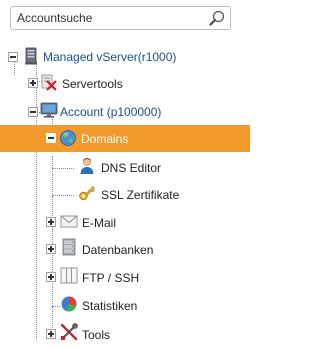 The height and width of the screenshot is (348, 320). Describe the element at coordinates (69, 332) in the screenshot. I see `tools-icon` at that location.